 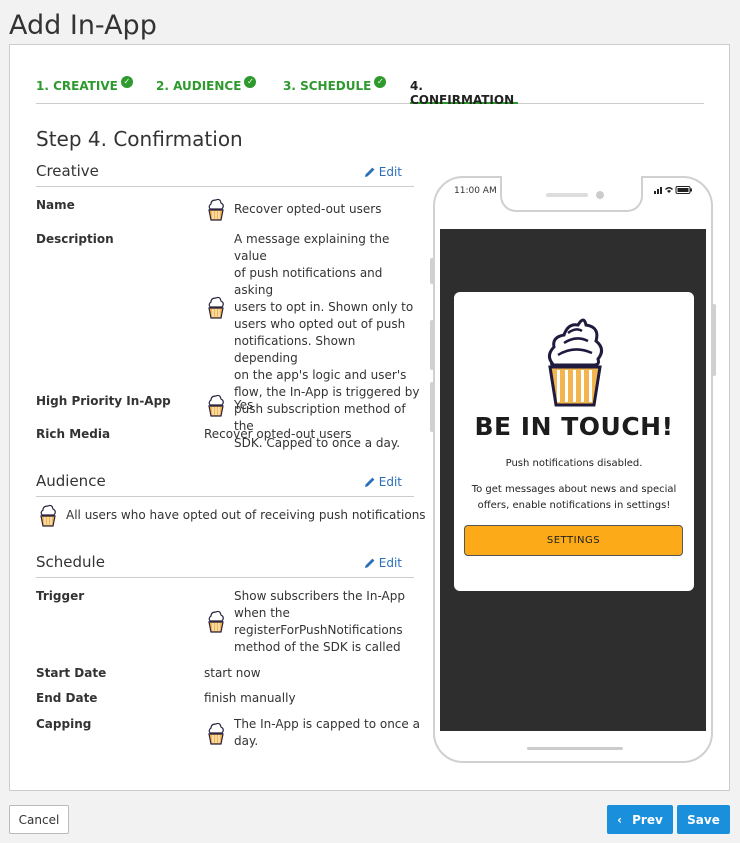 What do you see at coordinates (575, 748) in the screenshot?
I see `home-indicator` at bounding box center [575, 748].